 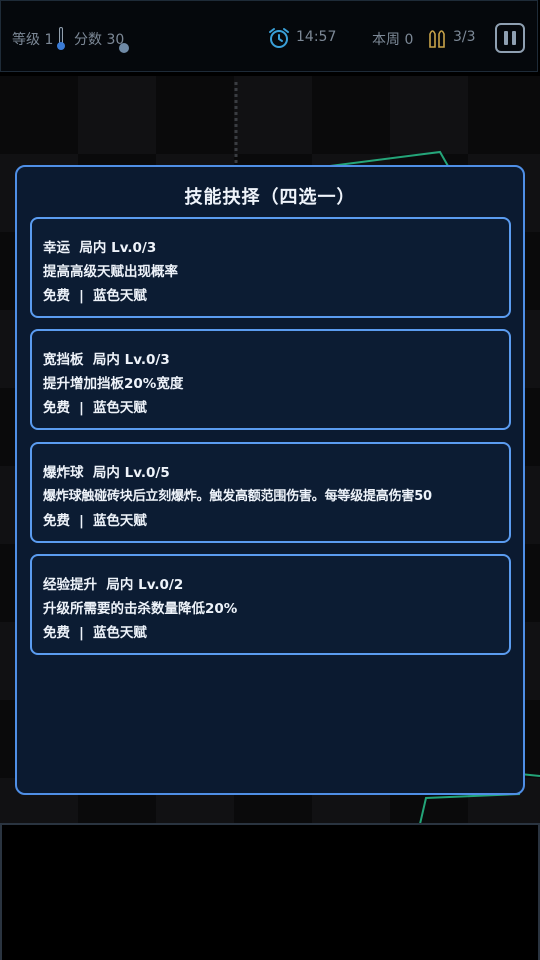 What do you see at coordinates (88, 40) in the screenshot?
I see `score-label: 分数` at bounding box center [88, 40].